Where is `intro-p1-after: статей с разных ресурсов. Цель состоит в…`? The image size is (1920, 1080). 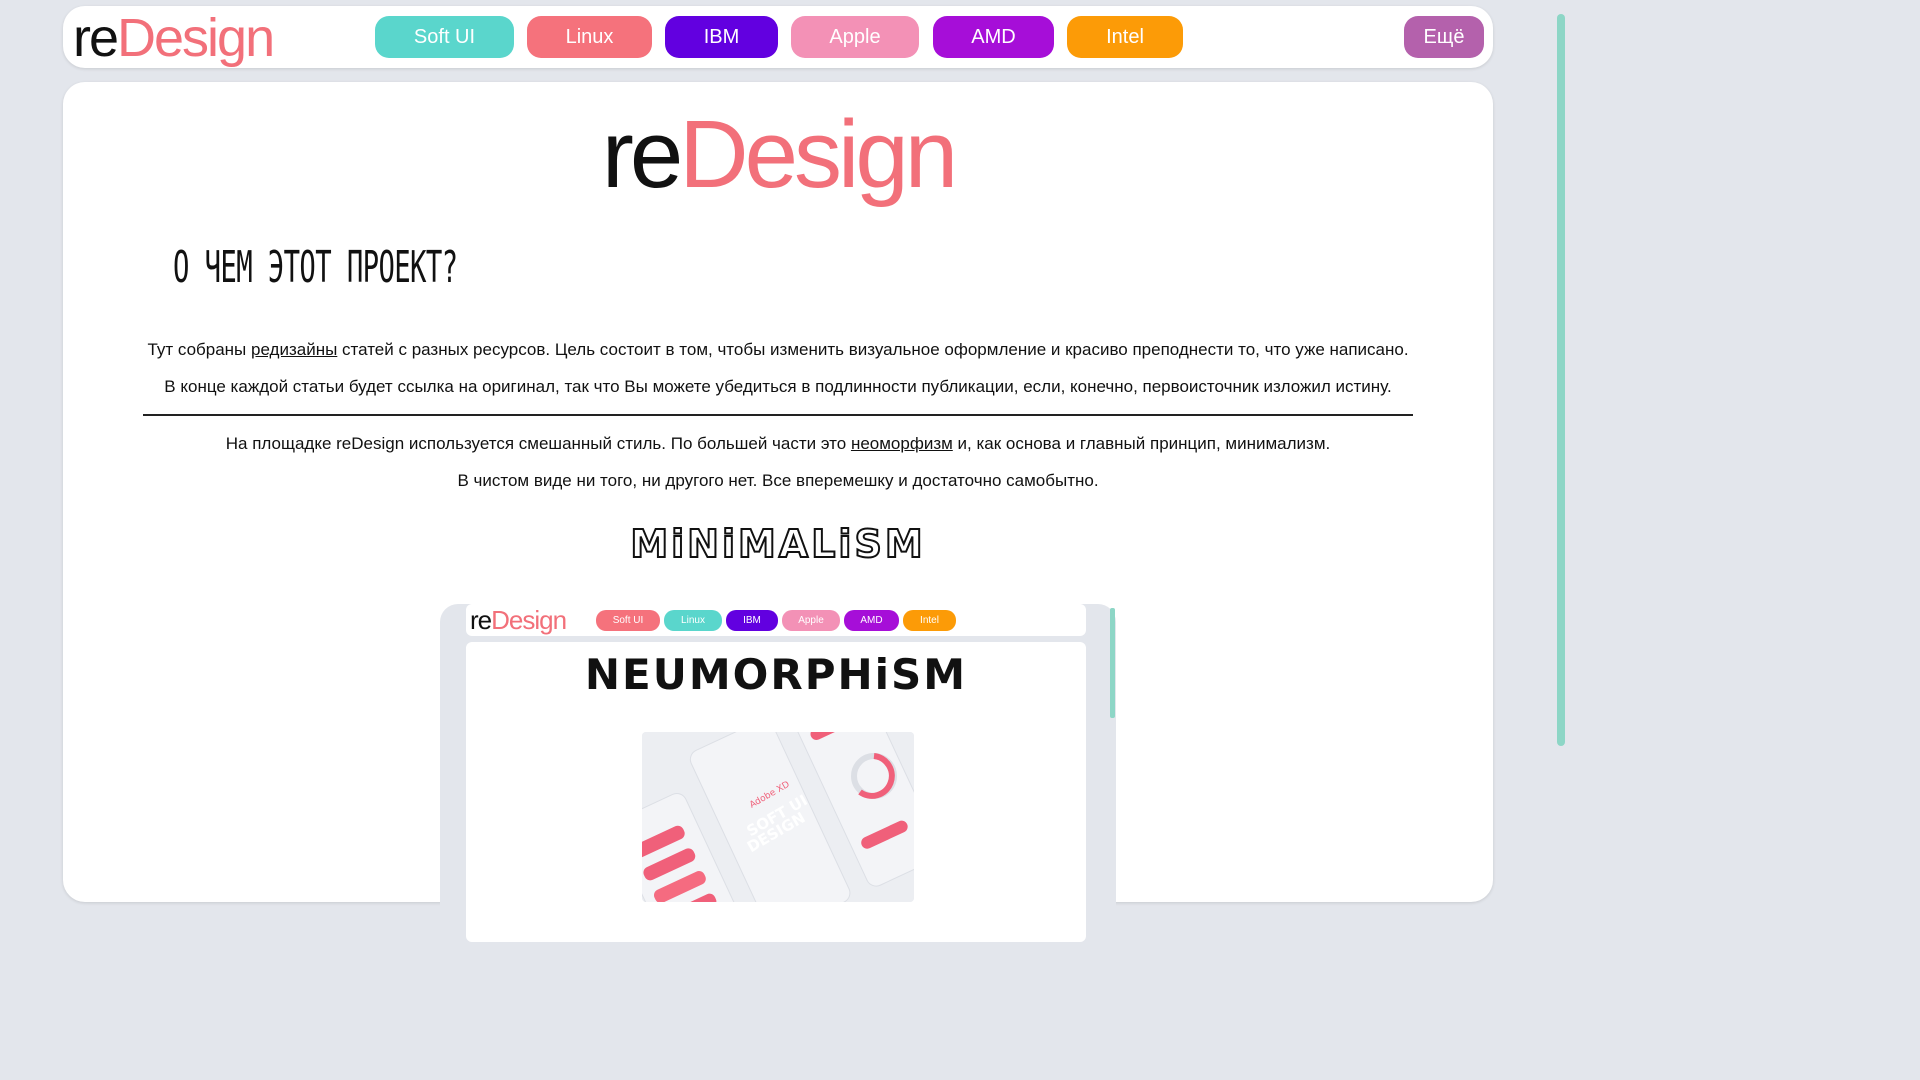 intro-p1-after: статей с разных ресурсов. Цель состоит в… is located at coordinates (873, 349).